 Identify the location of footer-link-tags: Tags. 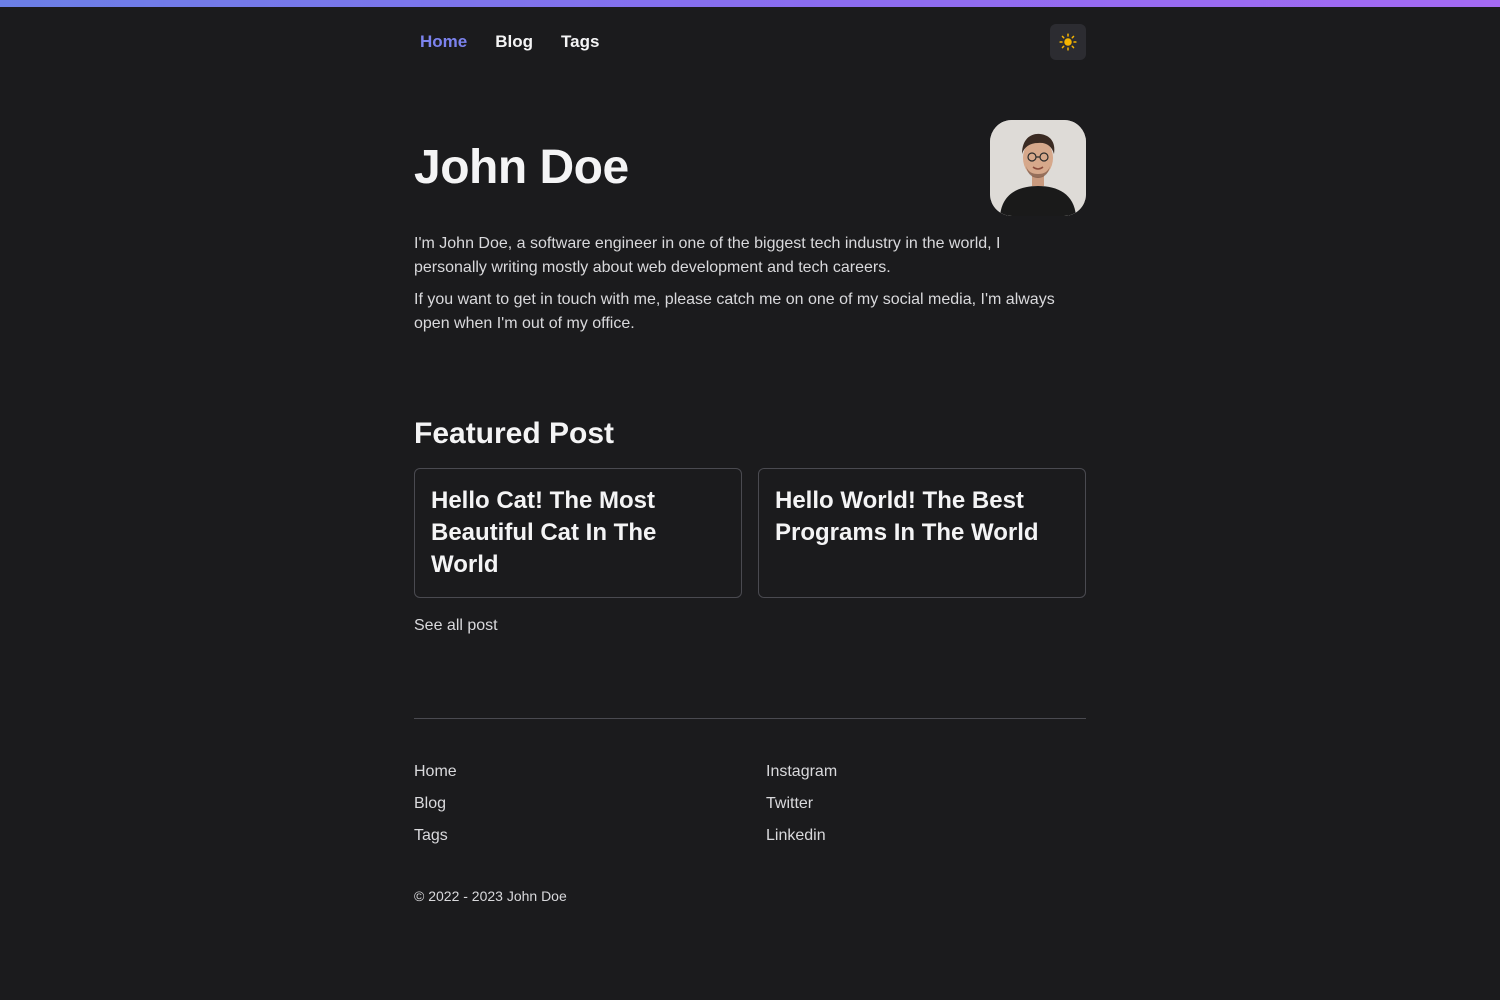
(435, 836).